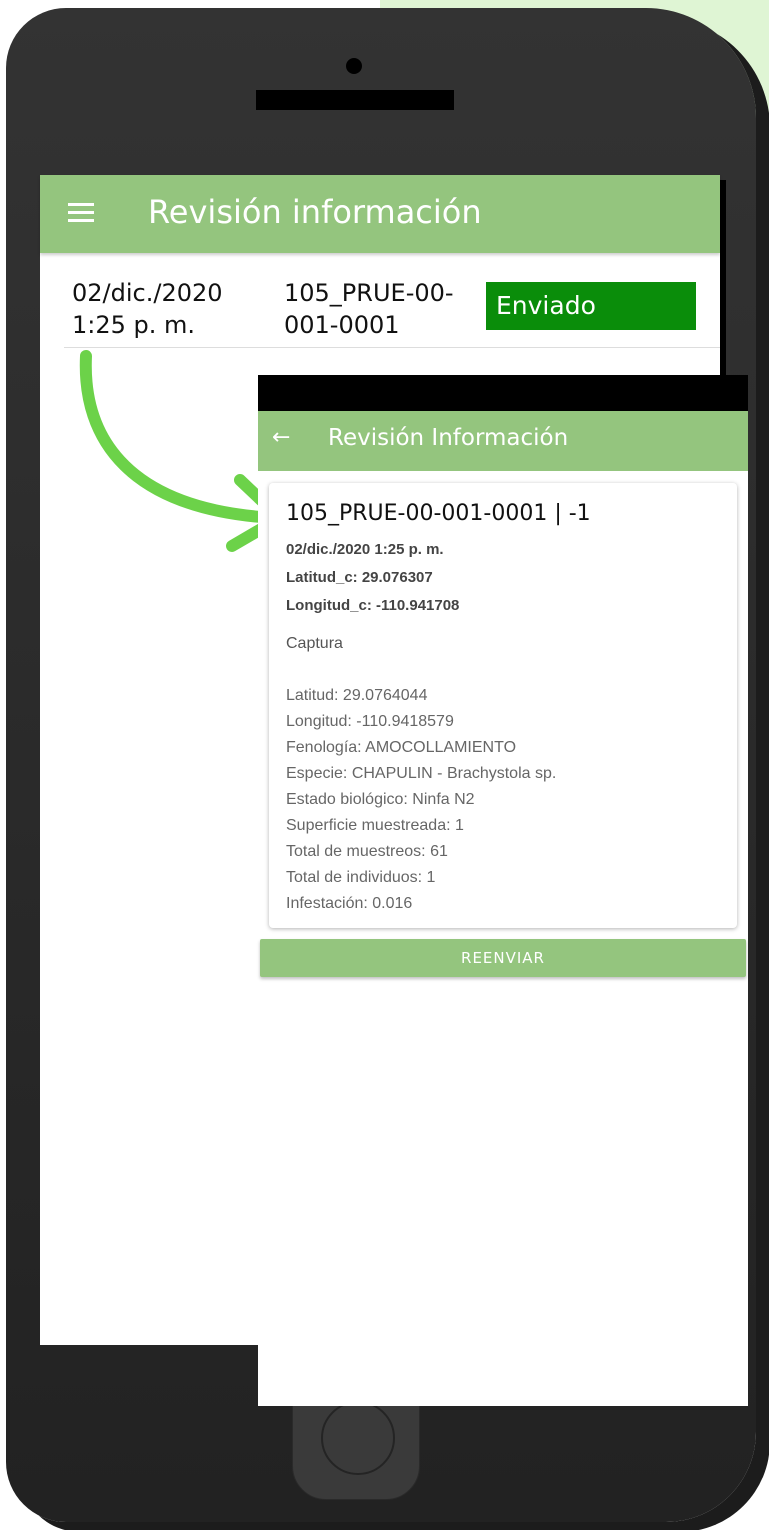  I want to click on camera-dot, so click(354, 66).